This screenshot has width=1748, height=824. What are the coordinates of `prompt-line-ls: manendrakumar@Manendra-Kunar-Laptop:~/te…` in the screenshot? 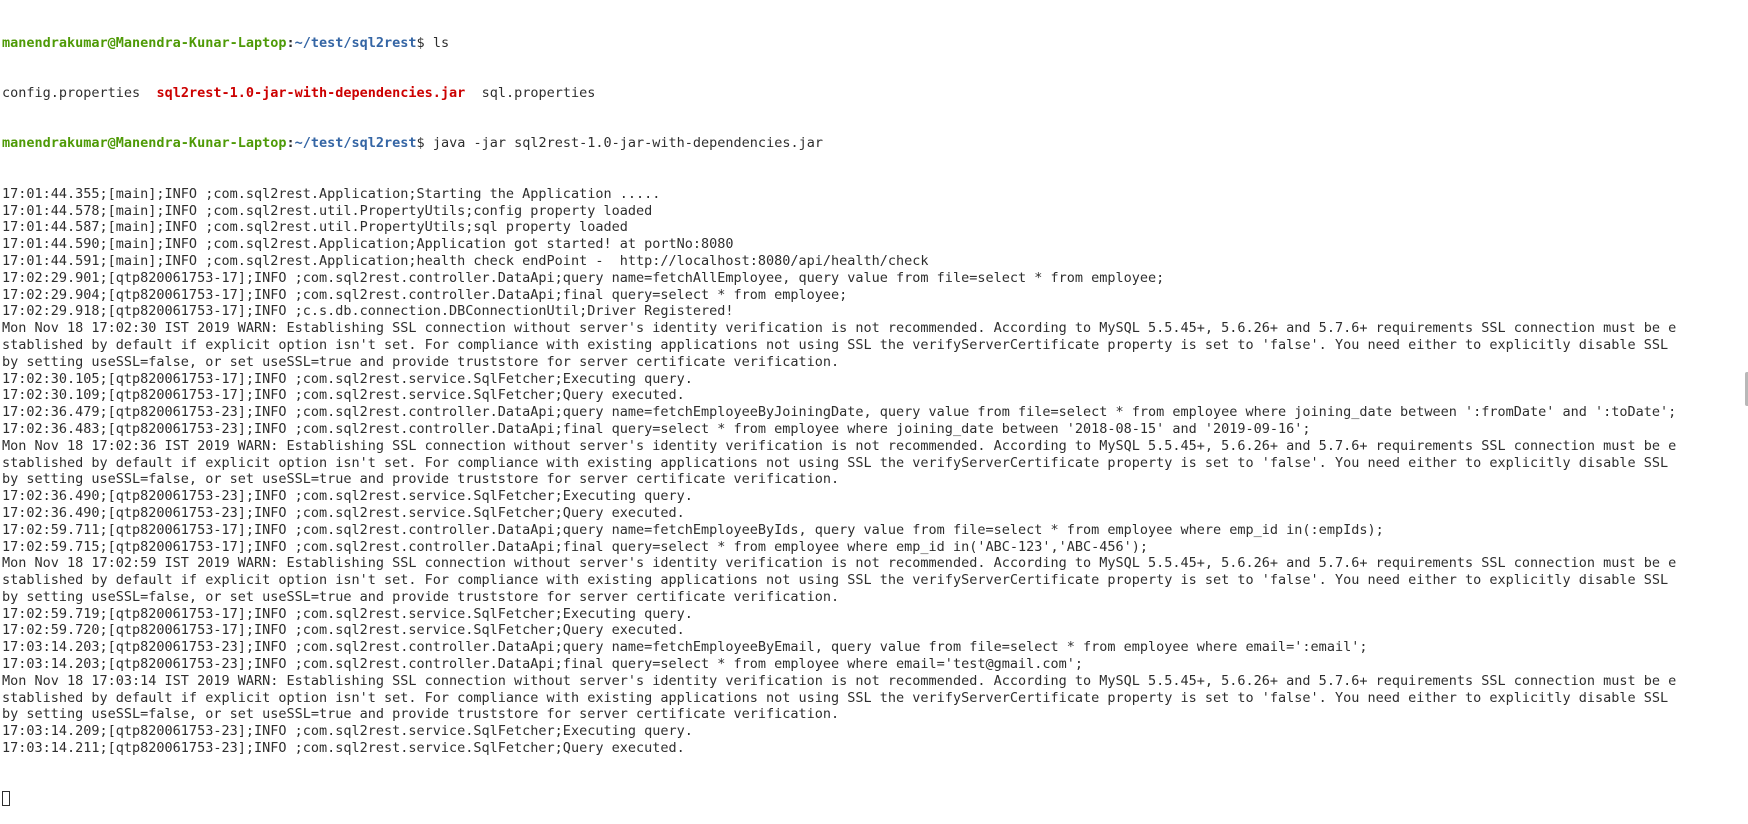 It's located at (226, 42).